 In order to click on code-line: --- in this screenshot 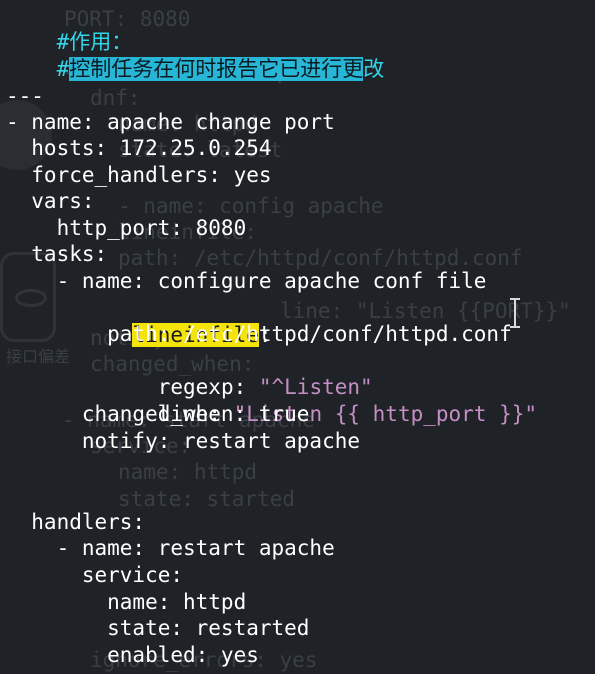, I will do `click(25, 96)`.